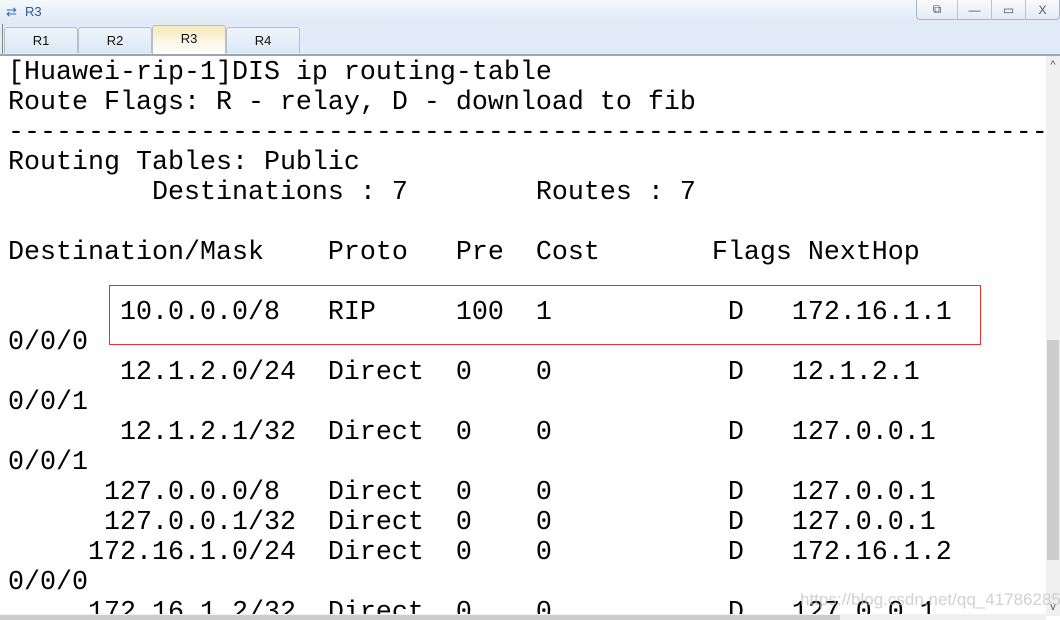 This screenshot has width=1060, height=620. I want to click on device-tab-bar: R1 R2 R3 R4, so click(530, 40).